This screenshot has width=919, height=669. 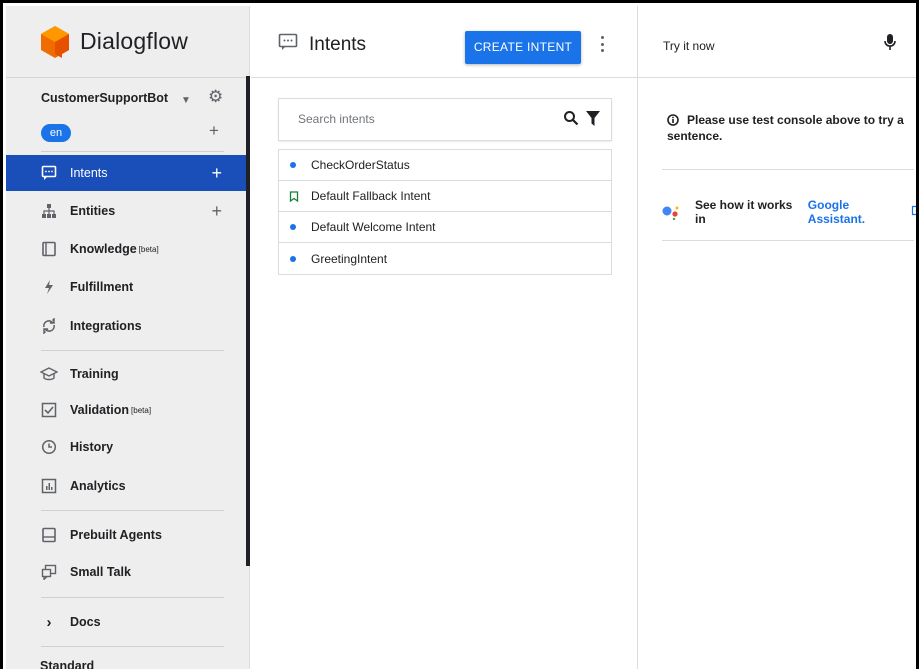 What do you see at coordinates (371, 196) in the screenshot?
I see `intent-name: Default Fallback Intent` at bounding box center [371, 196].